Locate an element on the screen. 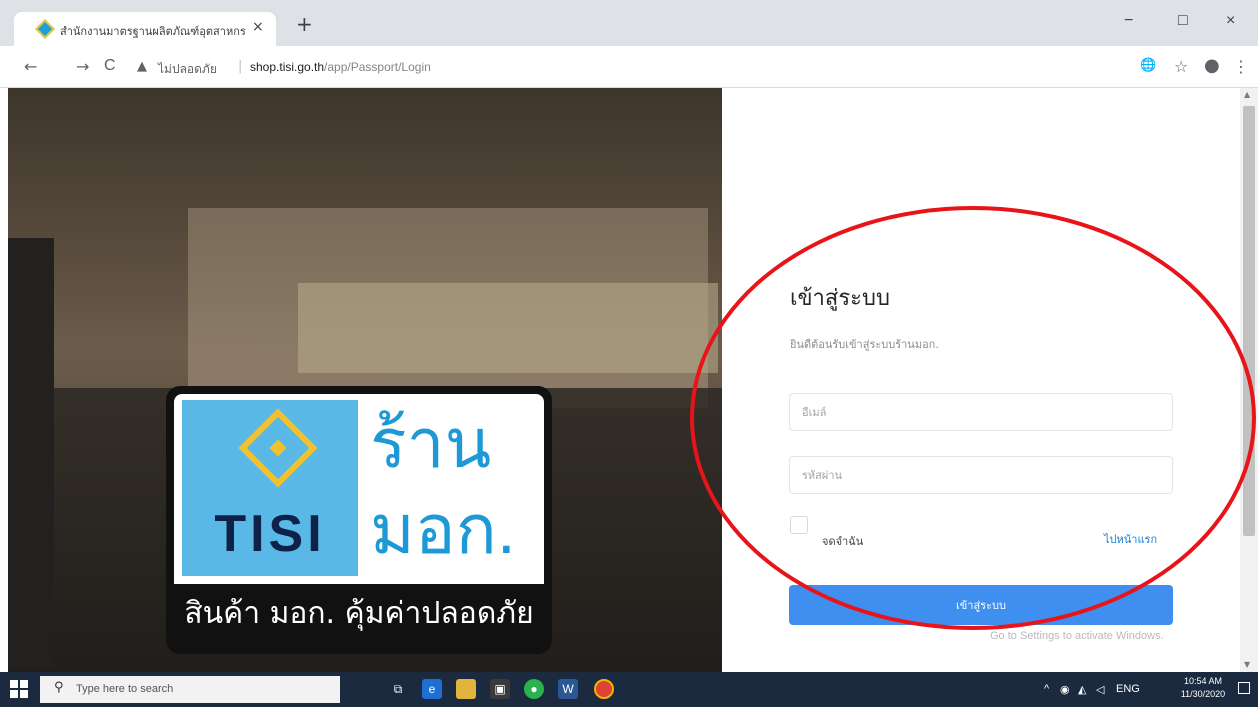 This screenshot has width=1258, height=707. tray-app-icon: ◉ is located at coordinates (1065, 689).